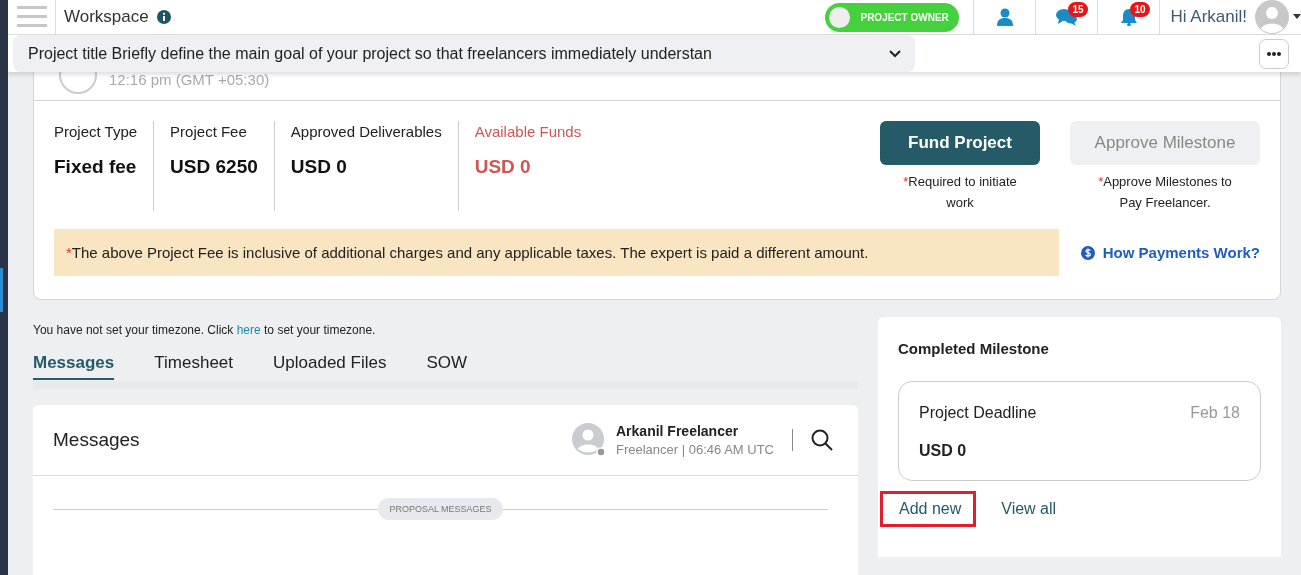 This screenshot has width=1301, height=575. Describe the element at coordinates (248, 330) in the screenshot. I see `timezone-link: here` at that location.